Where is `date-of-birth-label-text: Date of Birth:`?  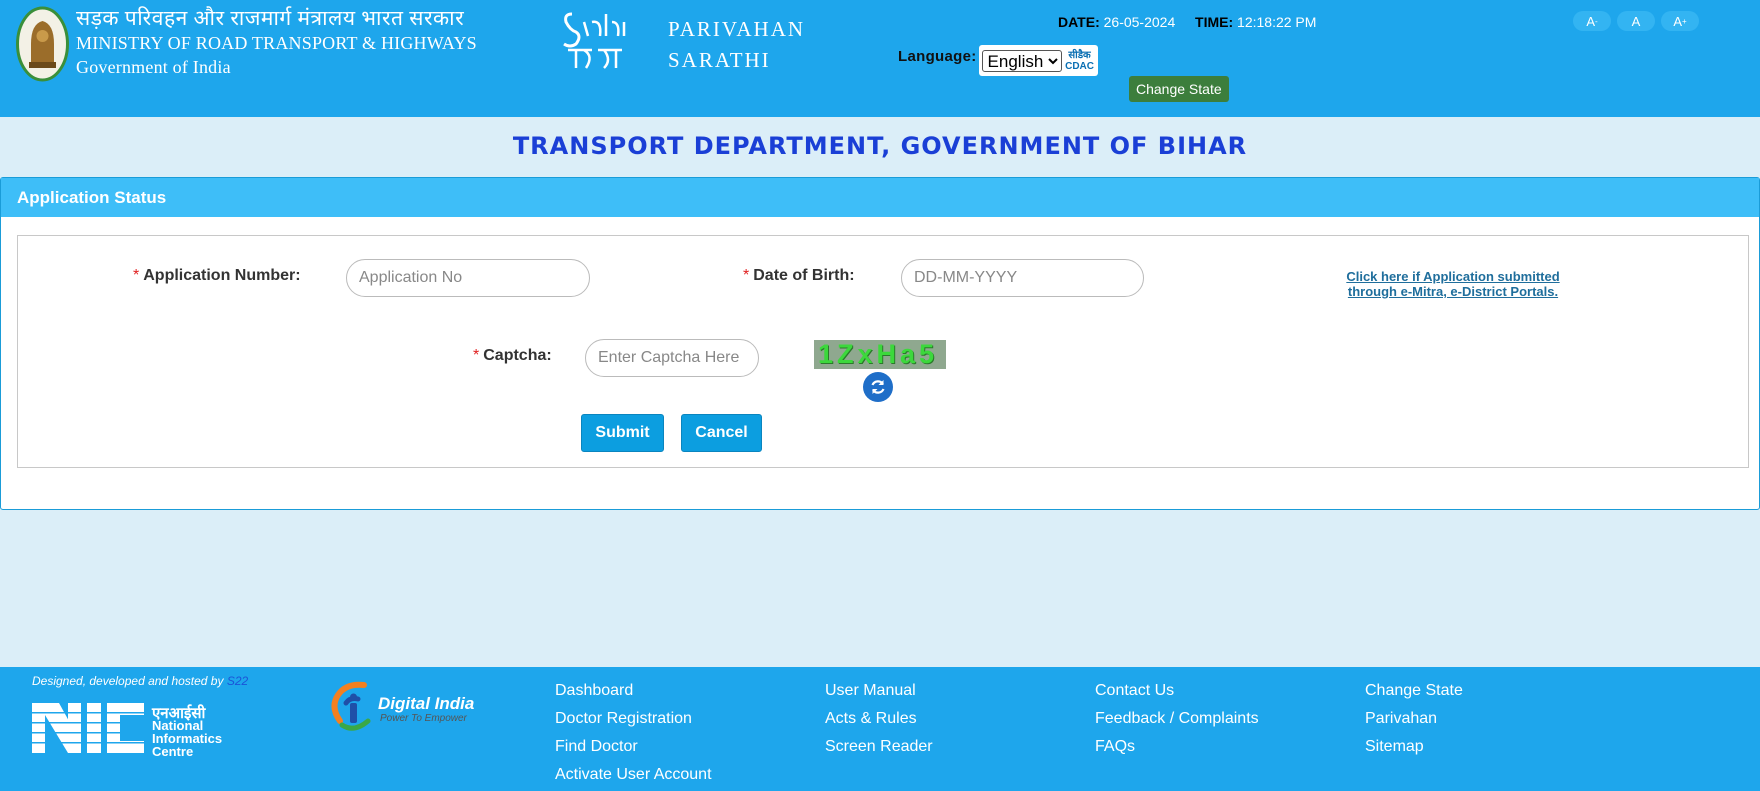 date-of-birth-label-text: Date of Birth: is located at coordinates (804, 275).